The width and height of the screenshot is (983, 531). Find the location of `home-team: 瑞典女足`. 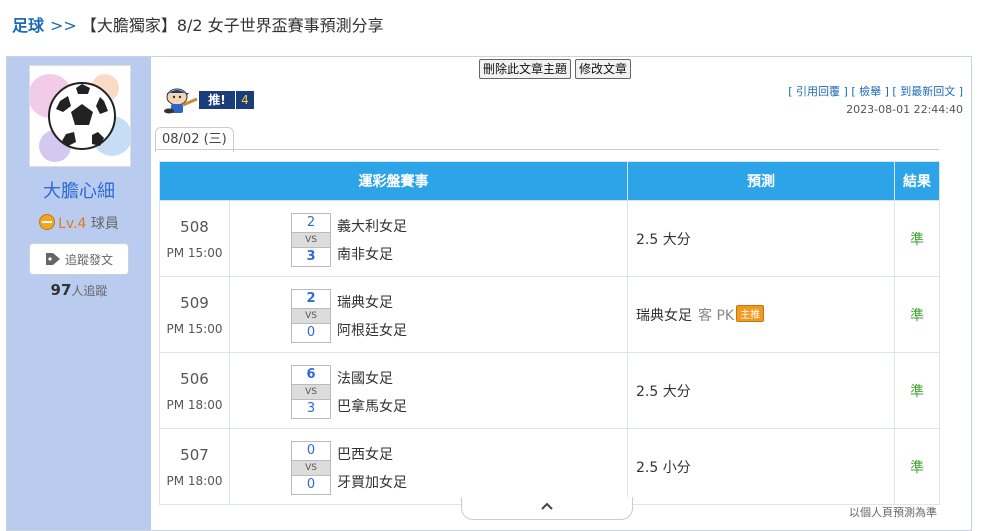

home-team: 瑞典女足 is located at coordinates (365, 303).